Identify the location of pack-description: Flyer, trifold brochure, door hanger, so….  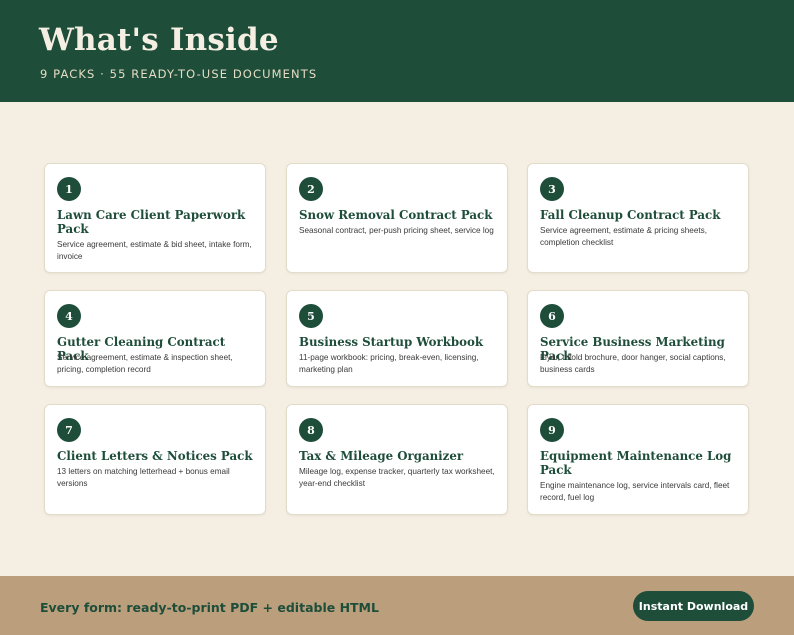
(633, 363).